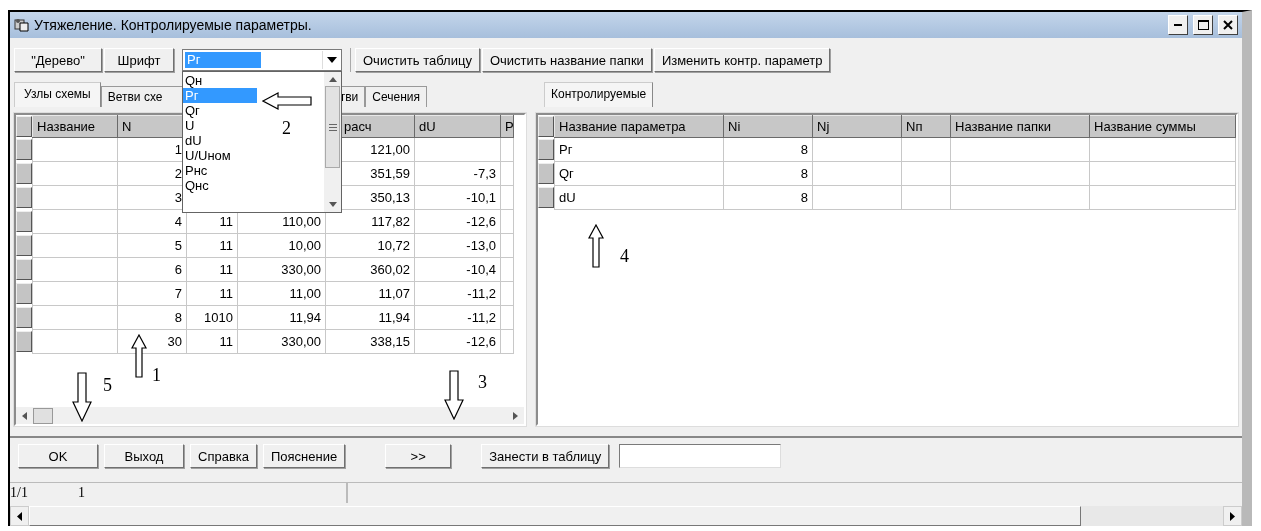  What do you see at coordinates (599, 94) in the screenshot?
I see `tab: Контролируемые` at bounding box center [599, 94].